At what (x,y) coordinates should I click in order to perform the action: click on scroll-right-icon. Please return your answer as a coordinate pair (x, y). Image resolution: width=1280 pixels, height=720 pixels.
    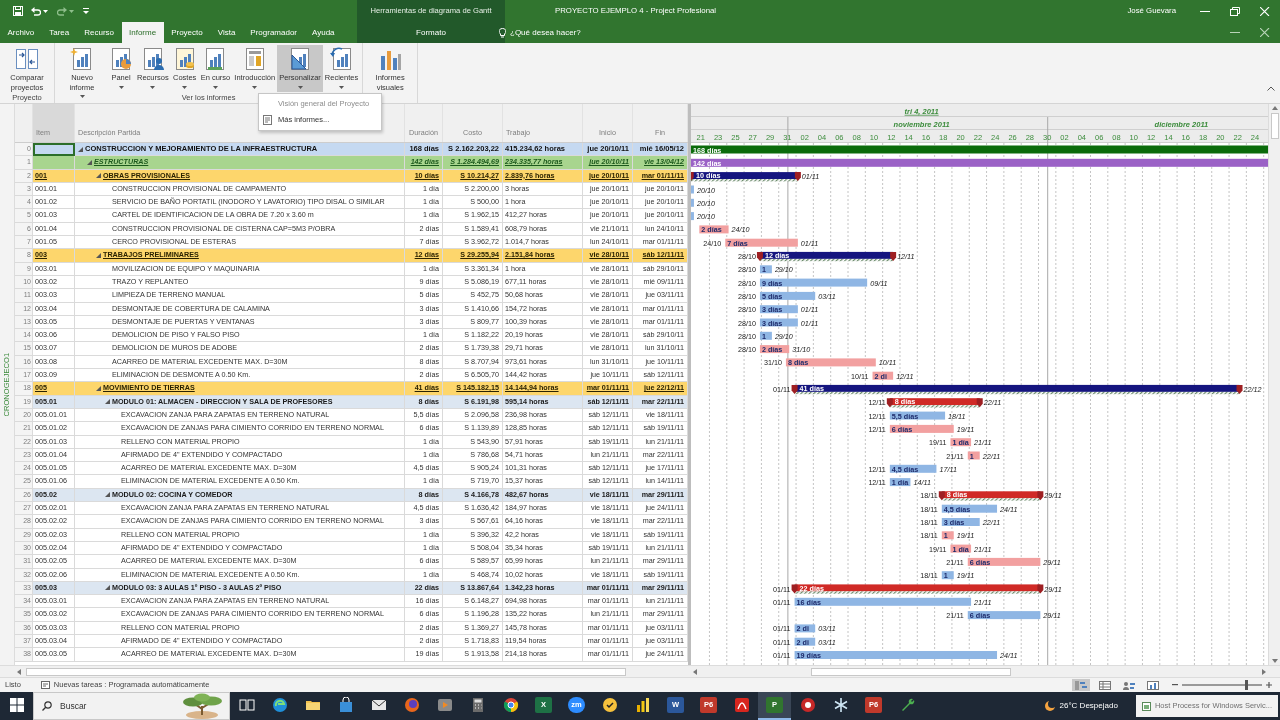
    Looking at the image, I should click on (1264, 671).